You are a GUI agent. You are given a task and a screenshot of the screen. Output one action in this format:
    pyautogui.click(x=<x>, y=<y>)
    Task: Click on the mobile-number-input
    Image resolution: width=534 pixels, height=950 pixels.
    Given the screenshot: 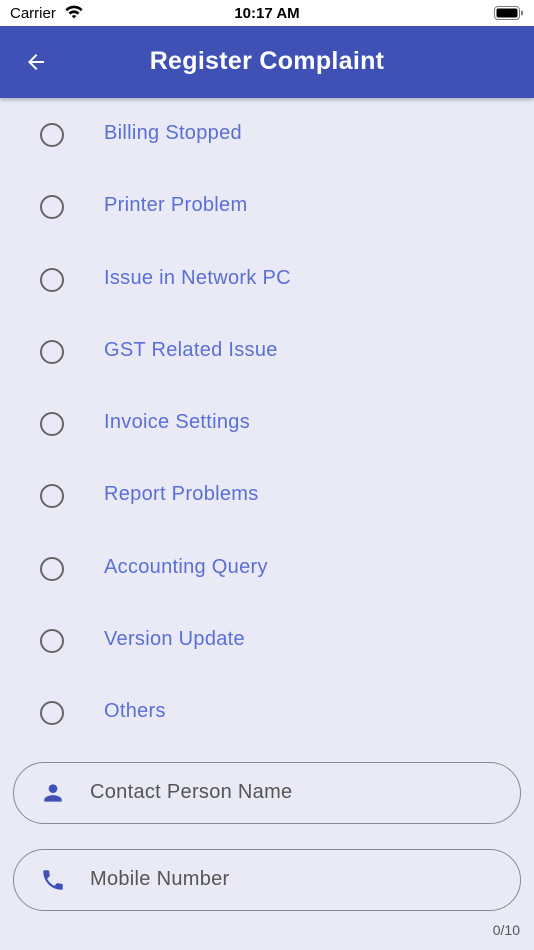 What is the action you would take?
    pyautogui.click(x=290, y=879)
    